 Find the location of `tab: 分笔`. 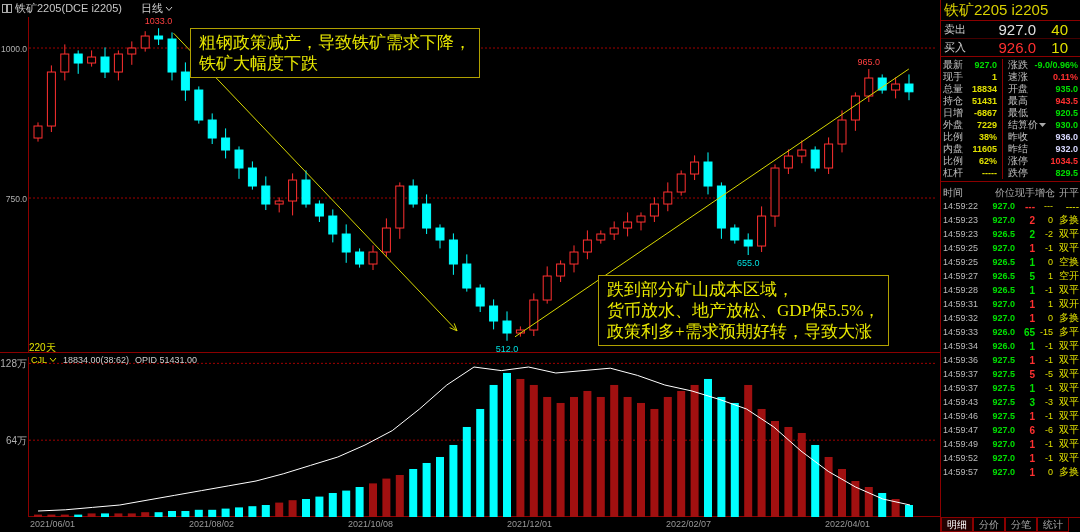

tab: 分笔 is located at coordinates (1021, 525).